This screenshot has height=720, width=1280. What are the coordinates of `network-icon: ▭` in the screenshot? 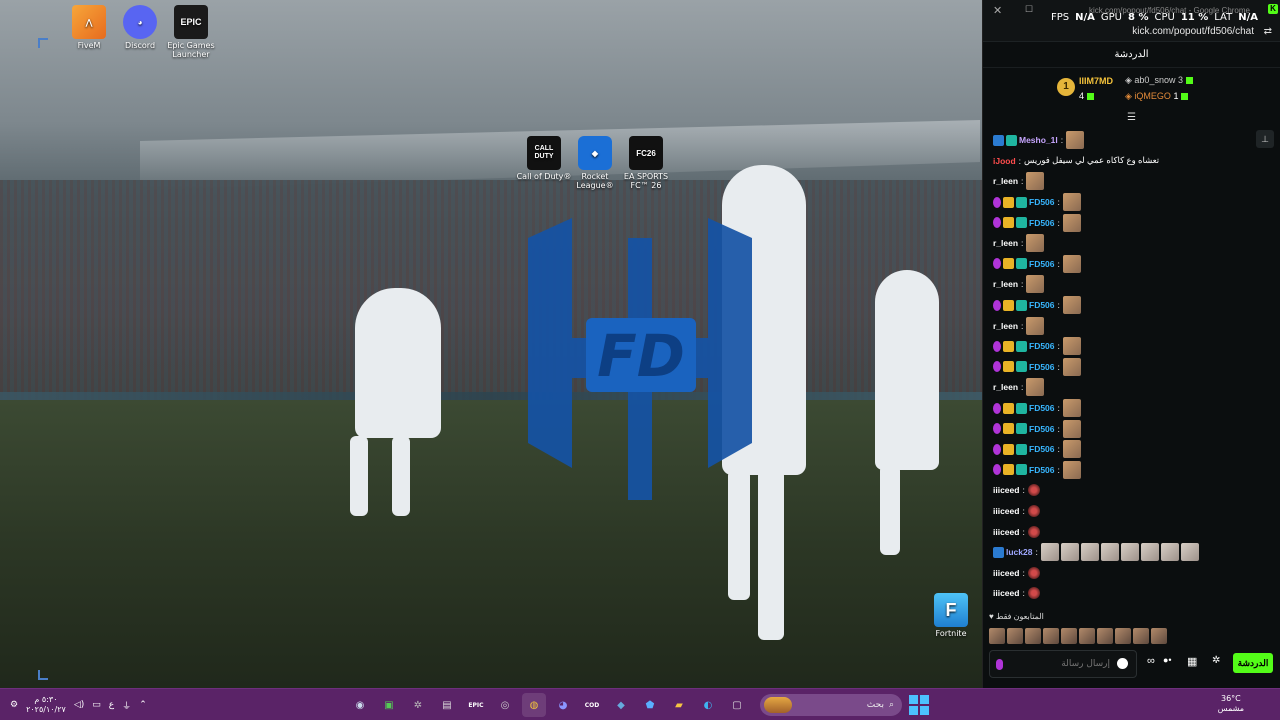 It's located at (96, 705).